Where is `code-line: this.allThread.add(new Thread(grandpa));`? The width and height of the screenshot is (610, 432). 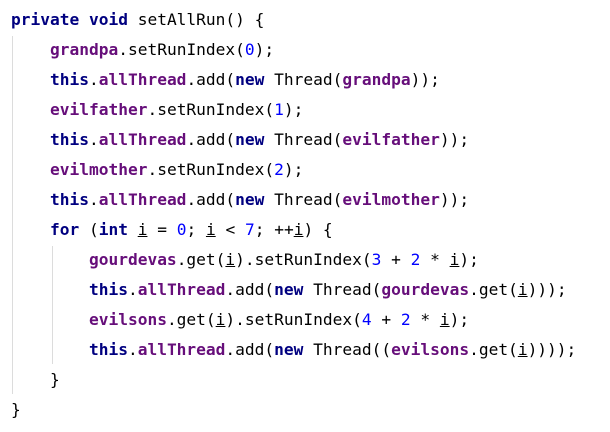
code-line: this.allThread.add(new Thread(grandpa)); is located at coordinates (225, 80).